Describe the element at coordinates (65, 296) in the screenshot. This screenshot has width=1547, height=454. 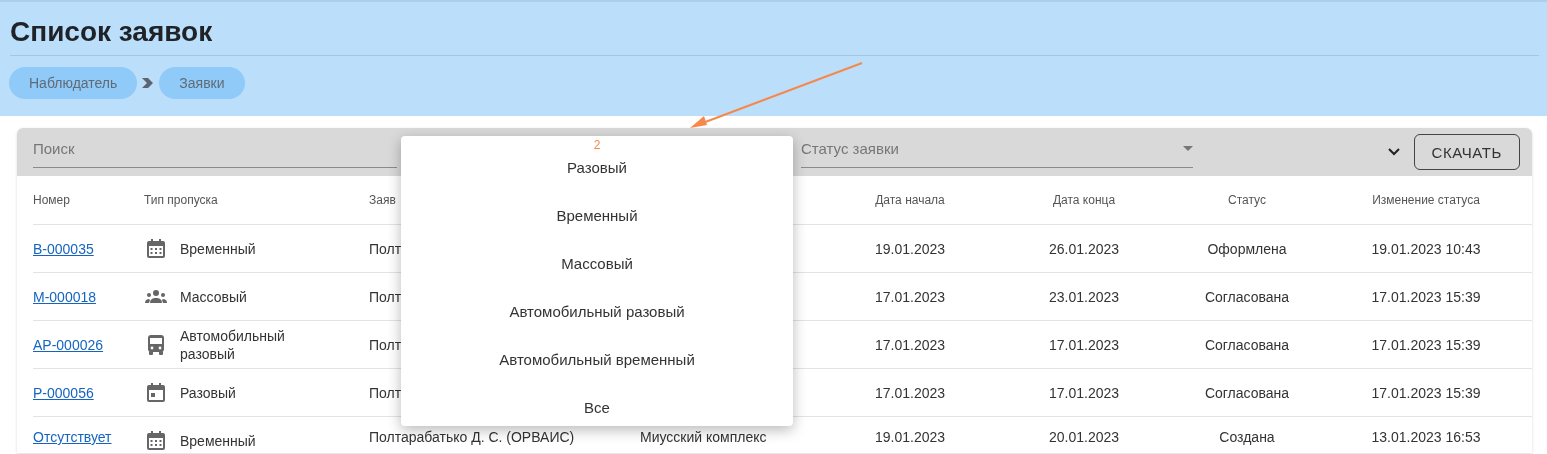
I see `request-link: М-000018` at that location.